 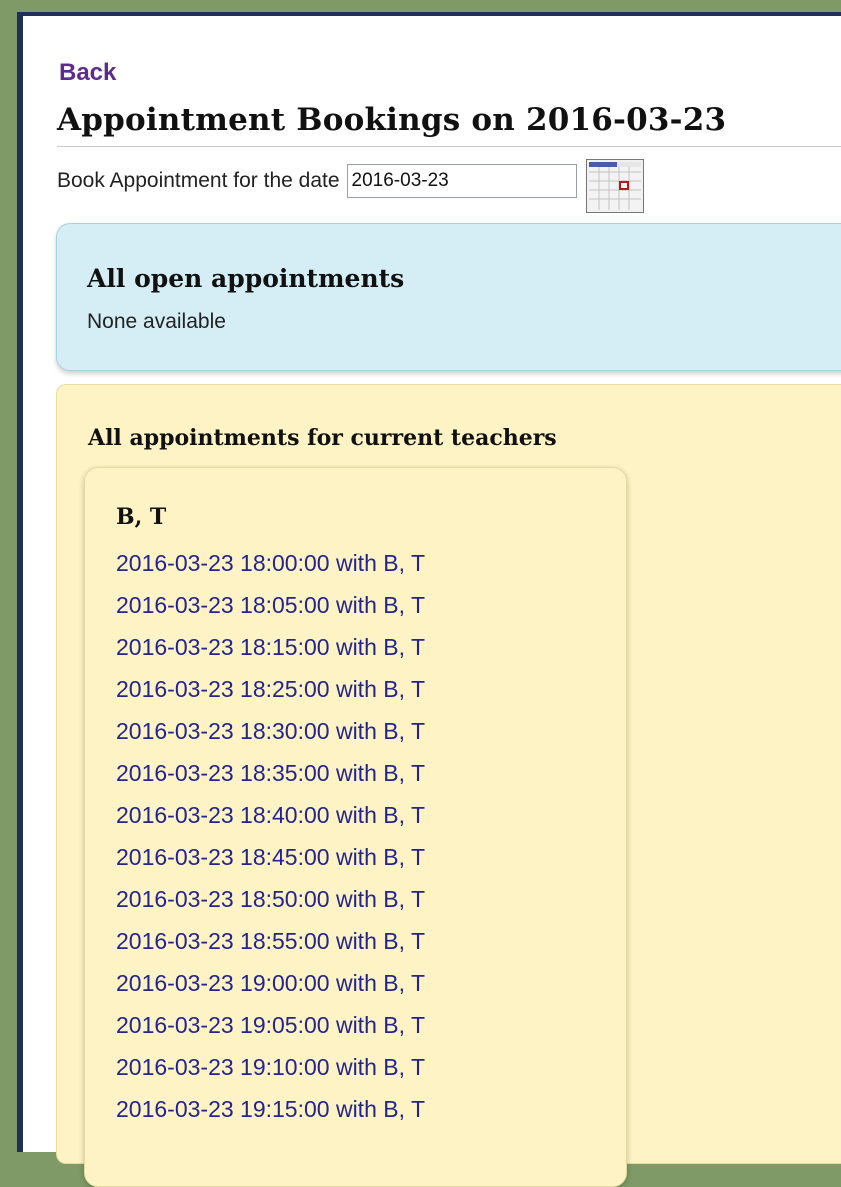 I want to click on calendar-icon, so click(x=614, y=186).